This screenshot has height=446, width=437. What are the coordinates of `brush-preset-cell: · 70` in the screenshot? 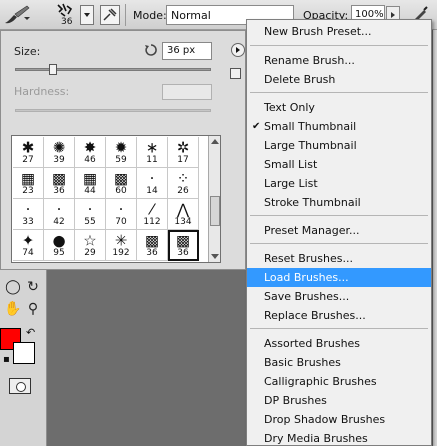 It's located at (121, 214).